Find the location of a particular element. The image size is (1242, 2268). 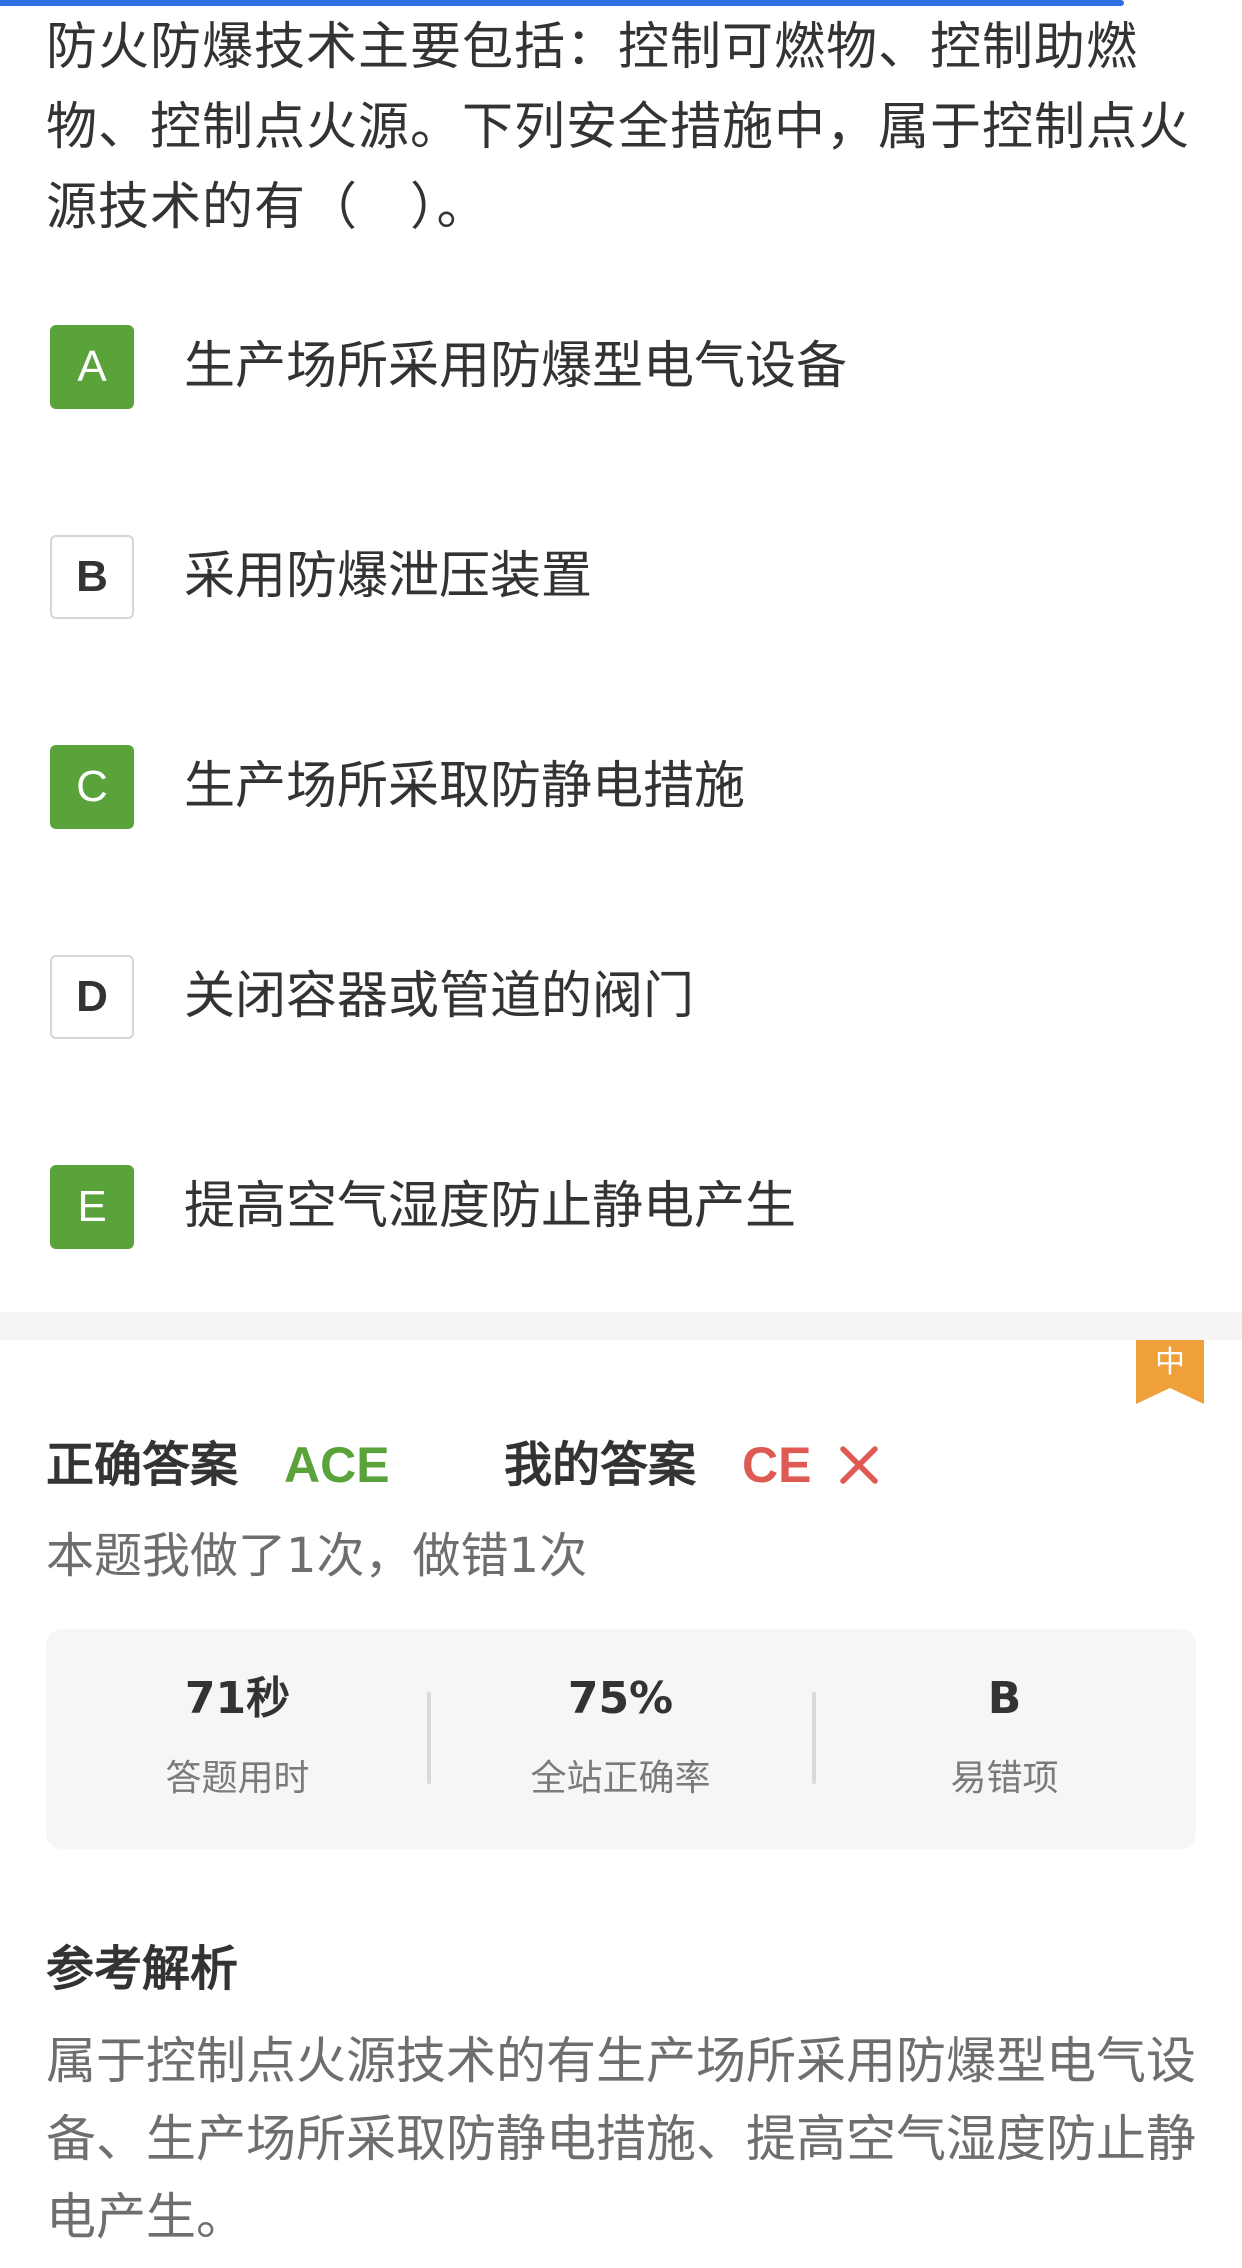

option-d-text: 关闭容器或管道的阀门 is located at coordinates (439, 996).